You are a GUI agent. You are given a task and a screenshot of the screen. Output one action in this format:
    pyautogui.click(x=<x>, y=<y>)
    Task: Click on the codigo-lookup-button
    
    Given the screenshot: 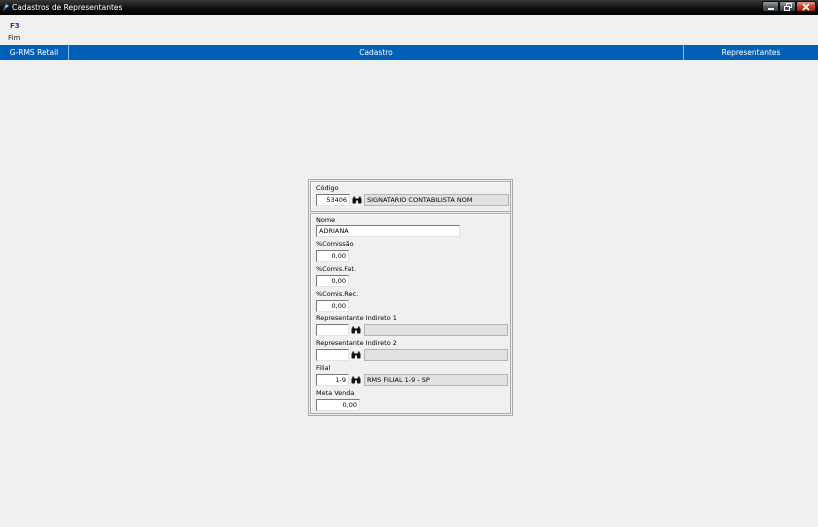 What is the action you would take?
    pyautogui.click(x=357, y=200)
    